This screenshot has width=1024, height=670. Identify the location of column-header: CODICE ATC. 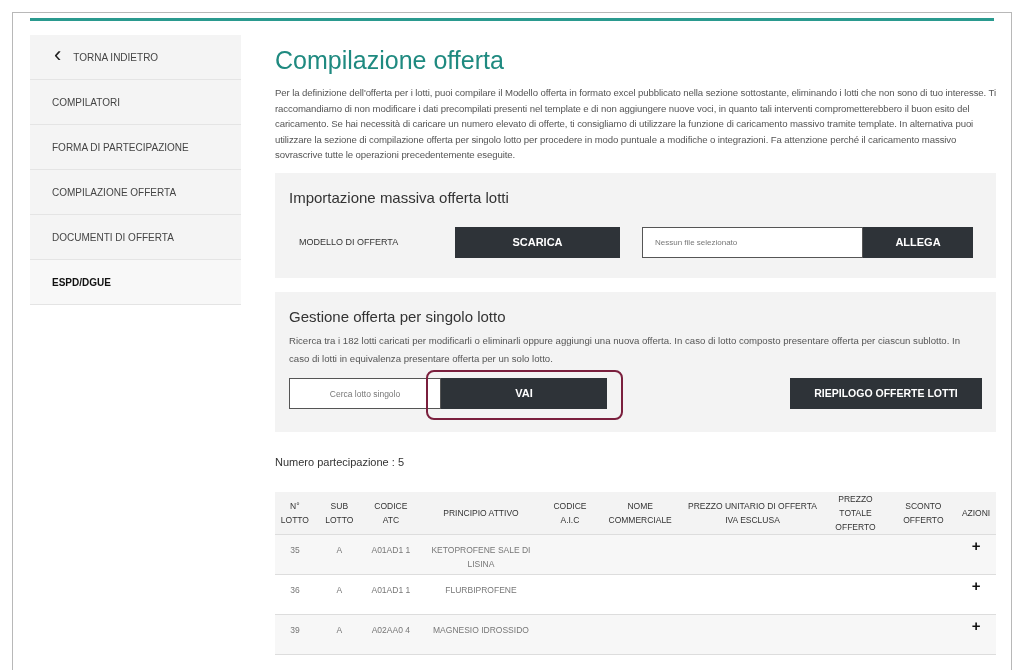
(390, 513).